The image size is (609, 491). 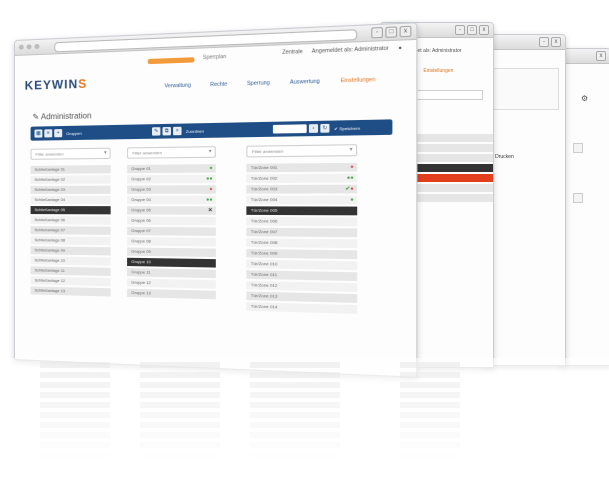 I want to click on list-item: Tür/Zone 001 ●, so click(x=302, y=167).